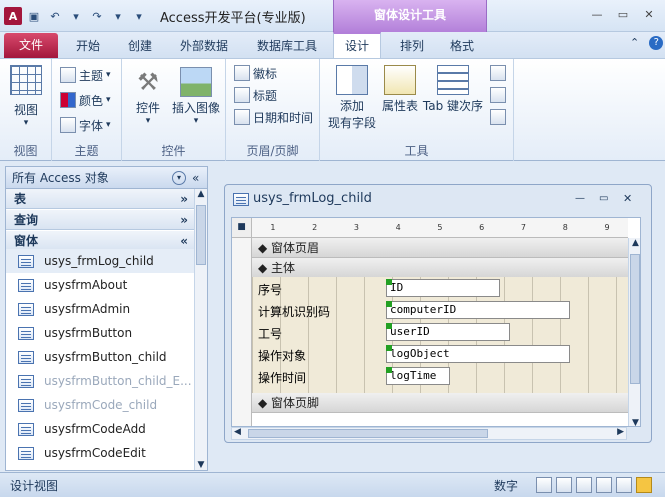 The image size is (665, 497). Describe the element at coordinates (100, 309) in the screenshot. I see `list-item: usysfrmAdmin` at that location.